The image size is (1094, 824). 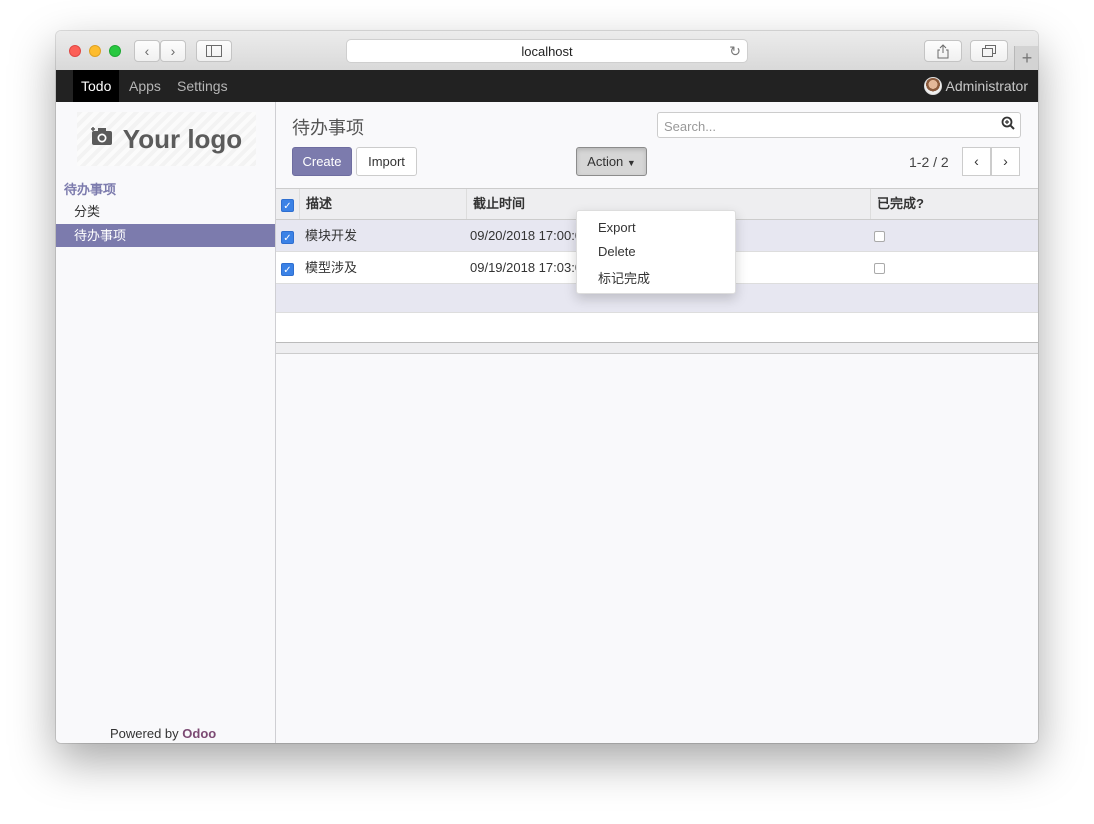 I want to click on pager-next-button: ›, so click(x=1005, y=161).